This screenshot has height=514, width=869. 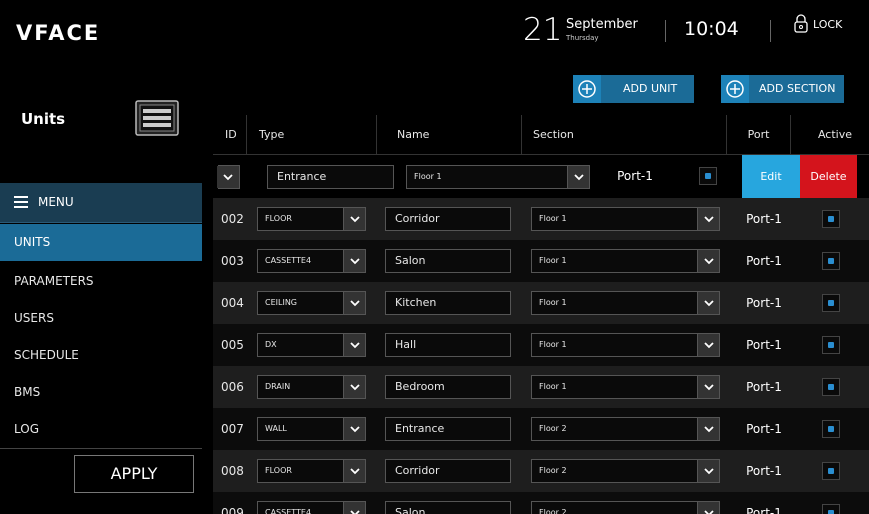 I want to click on table-row: 009 CASSETTE4 Salon Floor 2 Port-1, so click(x=541, y=503).